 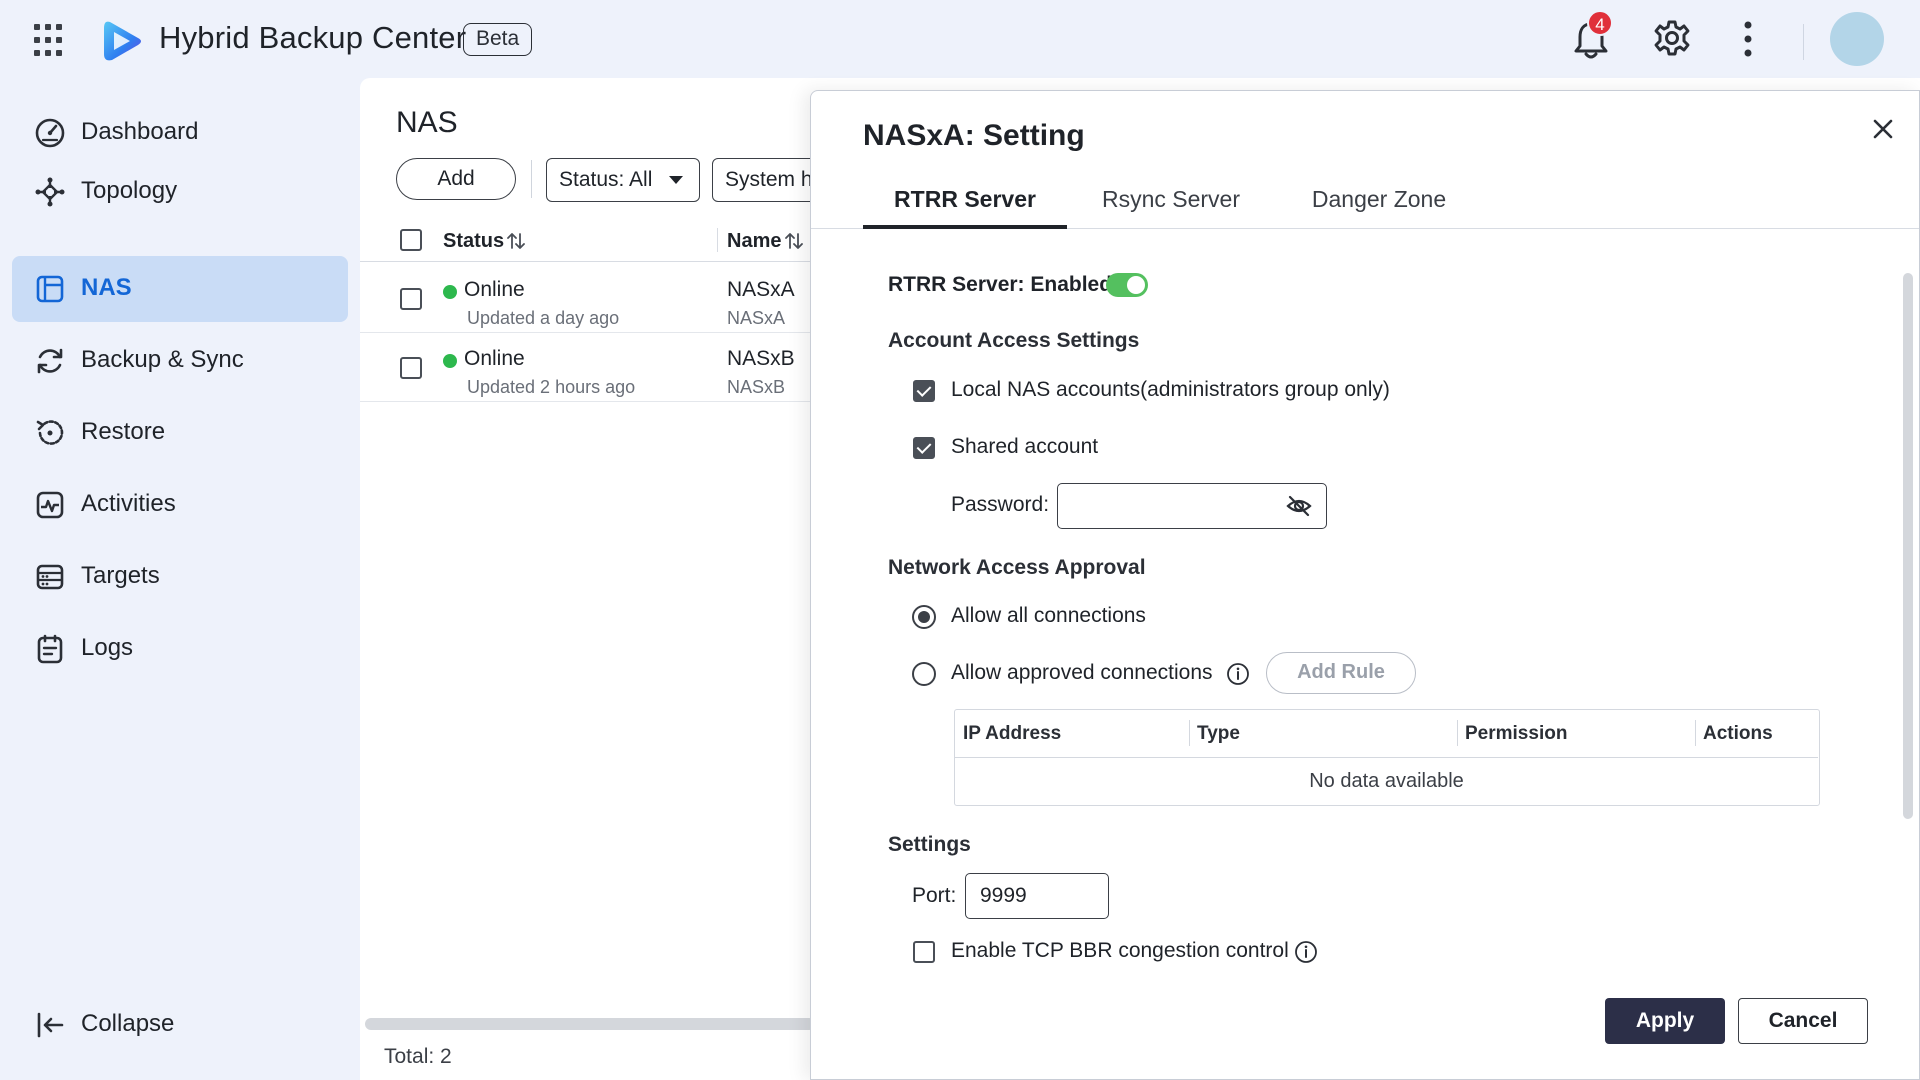 I want to click on allow-approved-radio, so click(x=924, y=674).